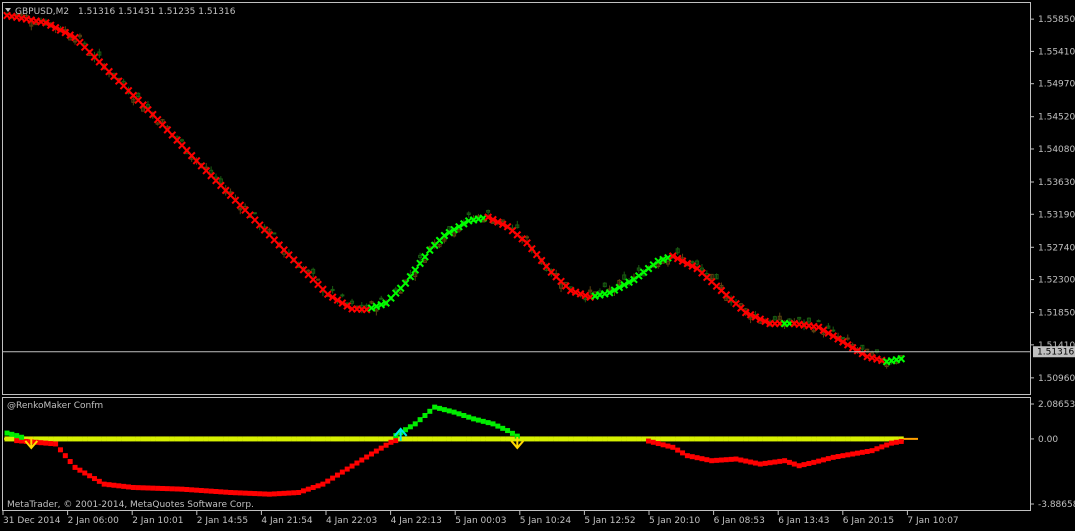 This screenshot has width=1075, height=531. What do you see at coordinates (1056, 314) in the screenshot?
I see `price-tick-label: 1.51850` at bounding box center [1056, 314].